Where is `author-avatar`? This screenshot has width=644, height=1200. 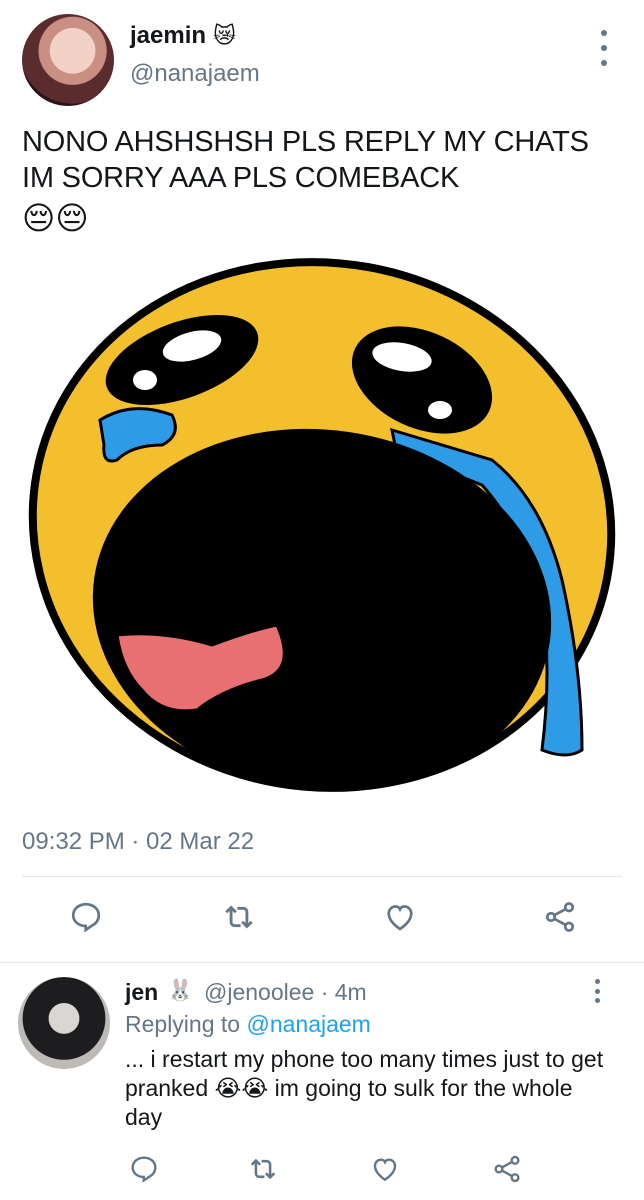 author-avatar is located at coordinates (68, 60).